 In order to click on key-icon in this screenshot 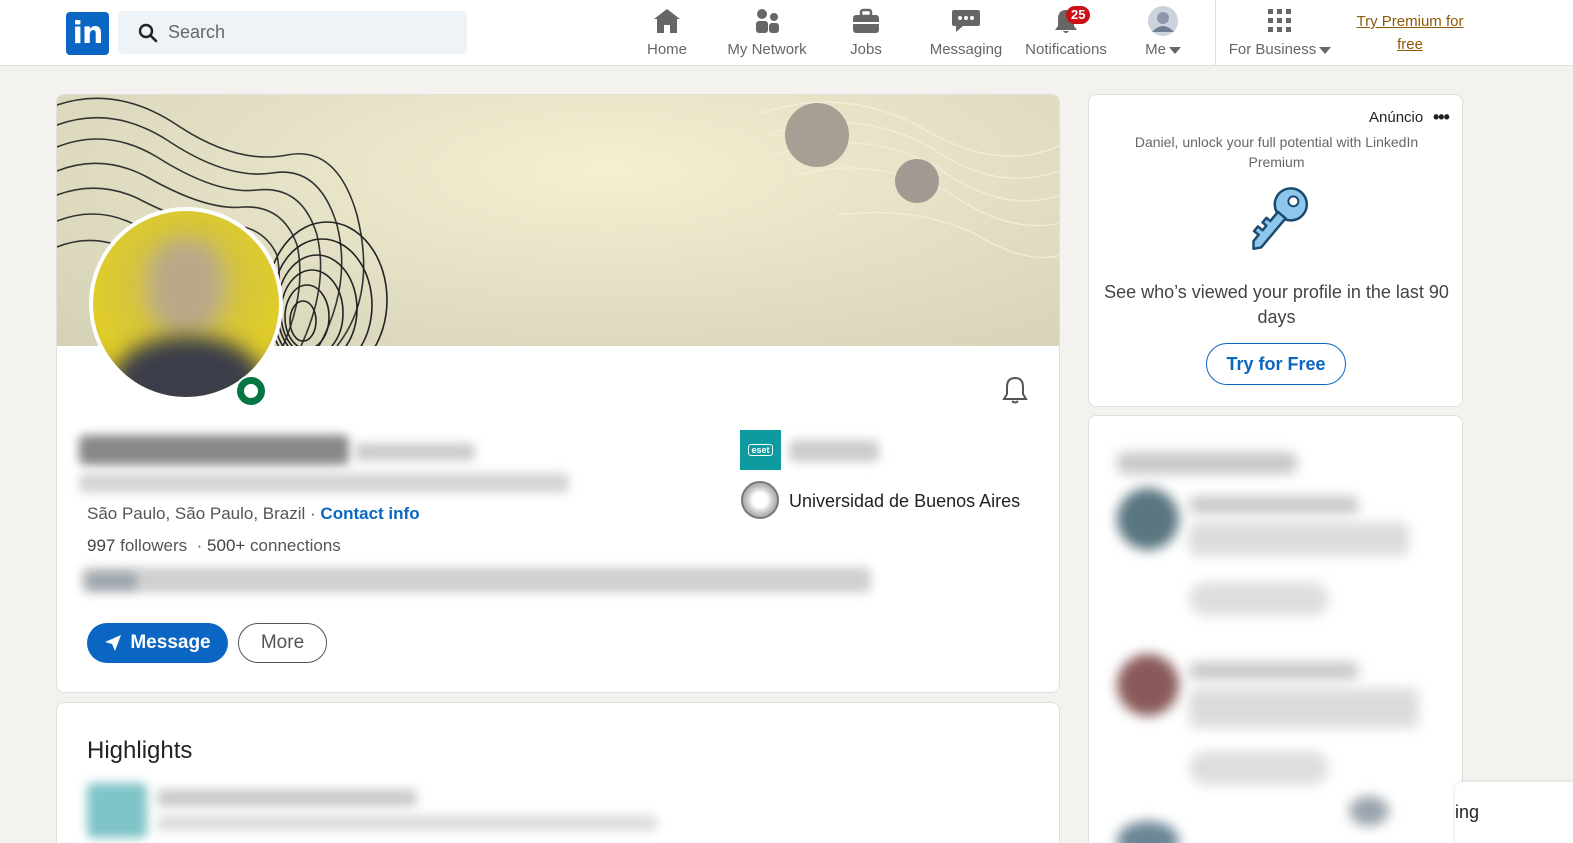, I will do `click(1280, 219)`.